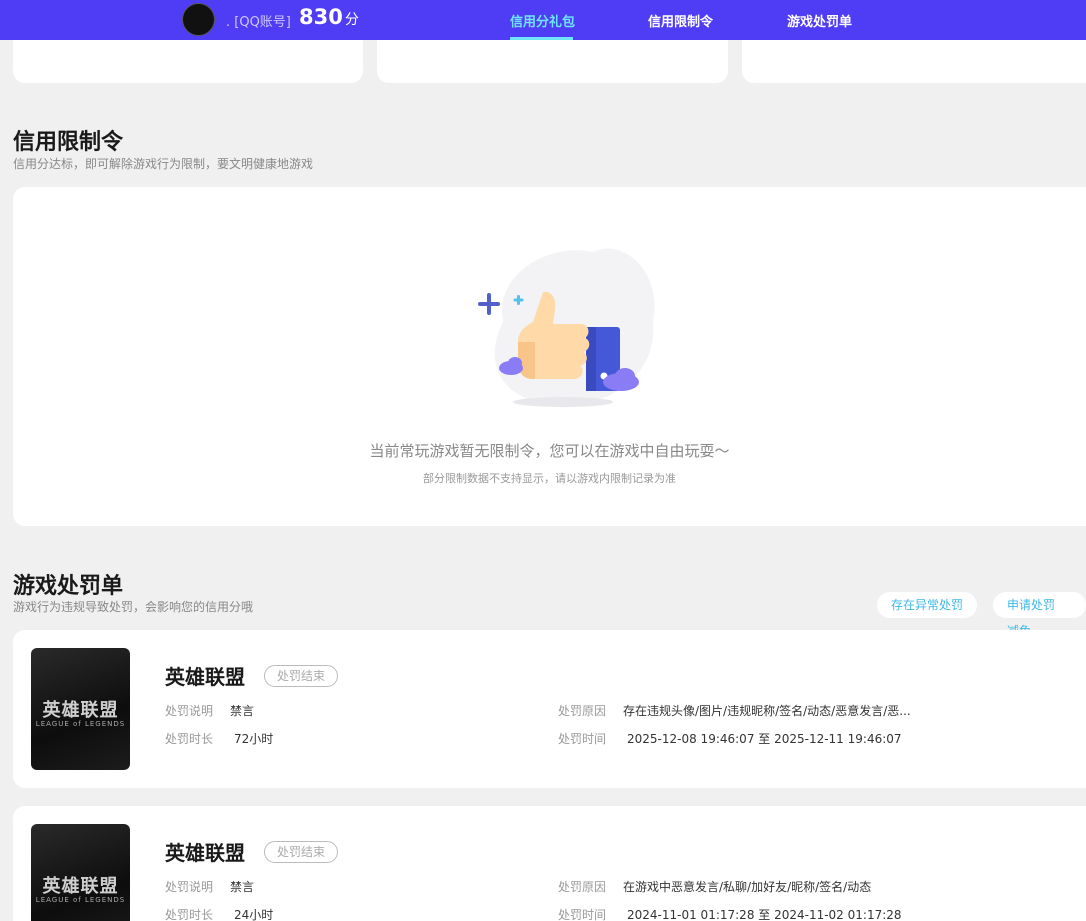 The image size is (1086, 921). Describe the element at coordinates (68, 586) in the screenshot. I see `penalty-title: 游戏处罚单` at that location.